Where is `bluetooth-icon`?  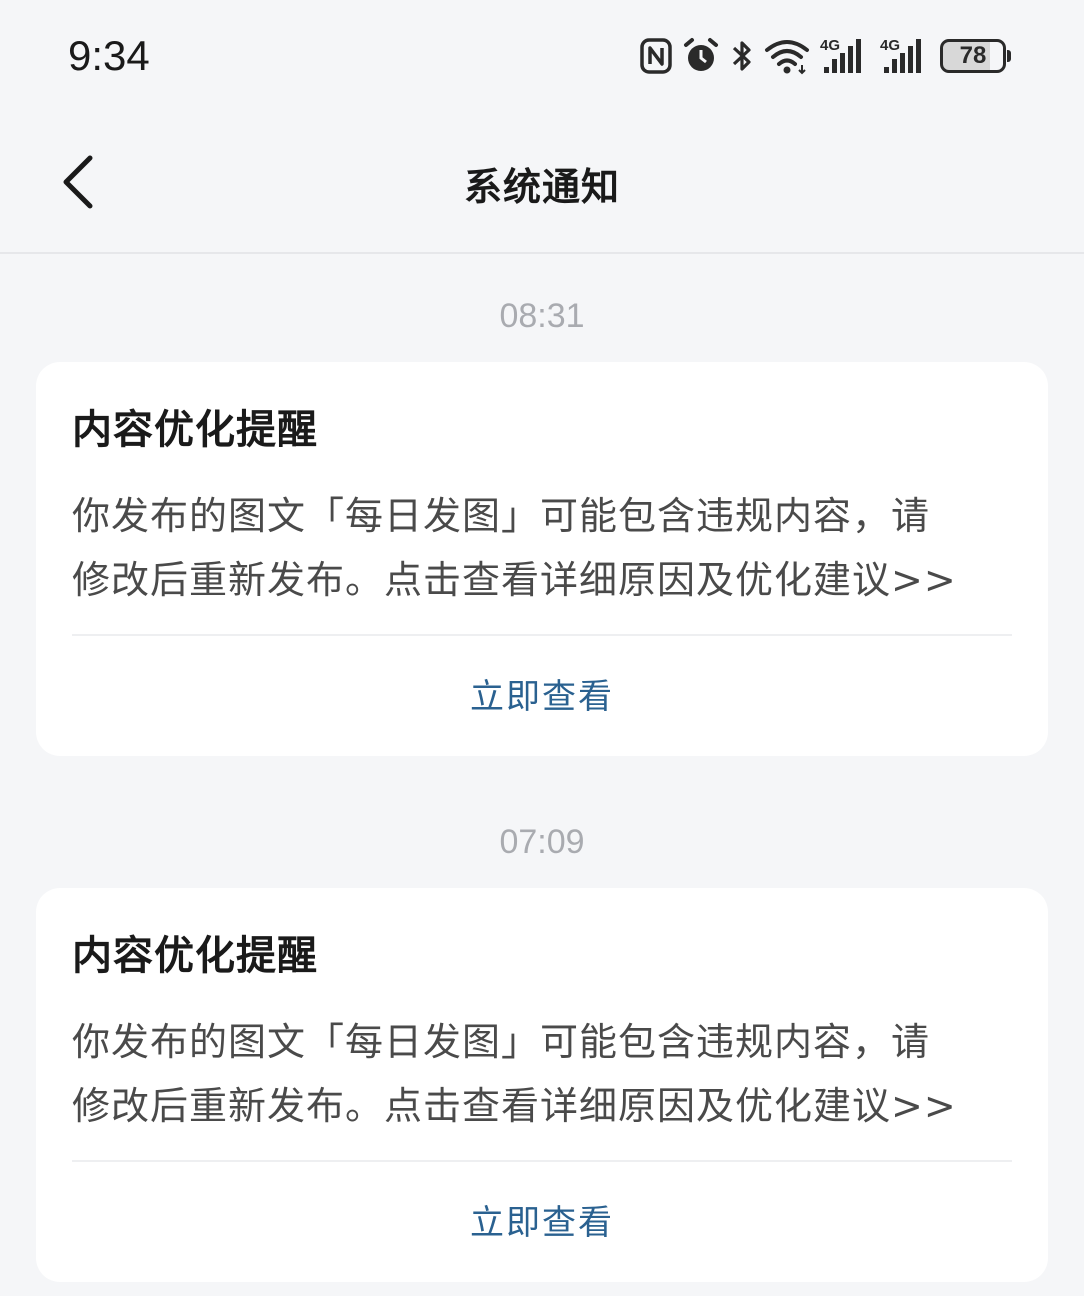
bluetooth-icon is located at coordinates (742, 56).